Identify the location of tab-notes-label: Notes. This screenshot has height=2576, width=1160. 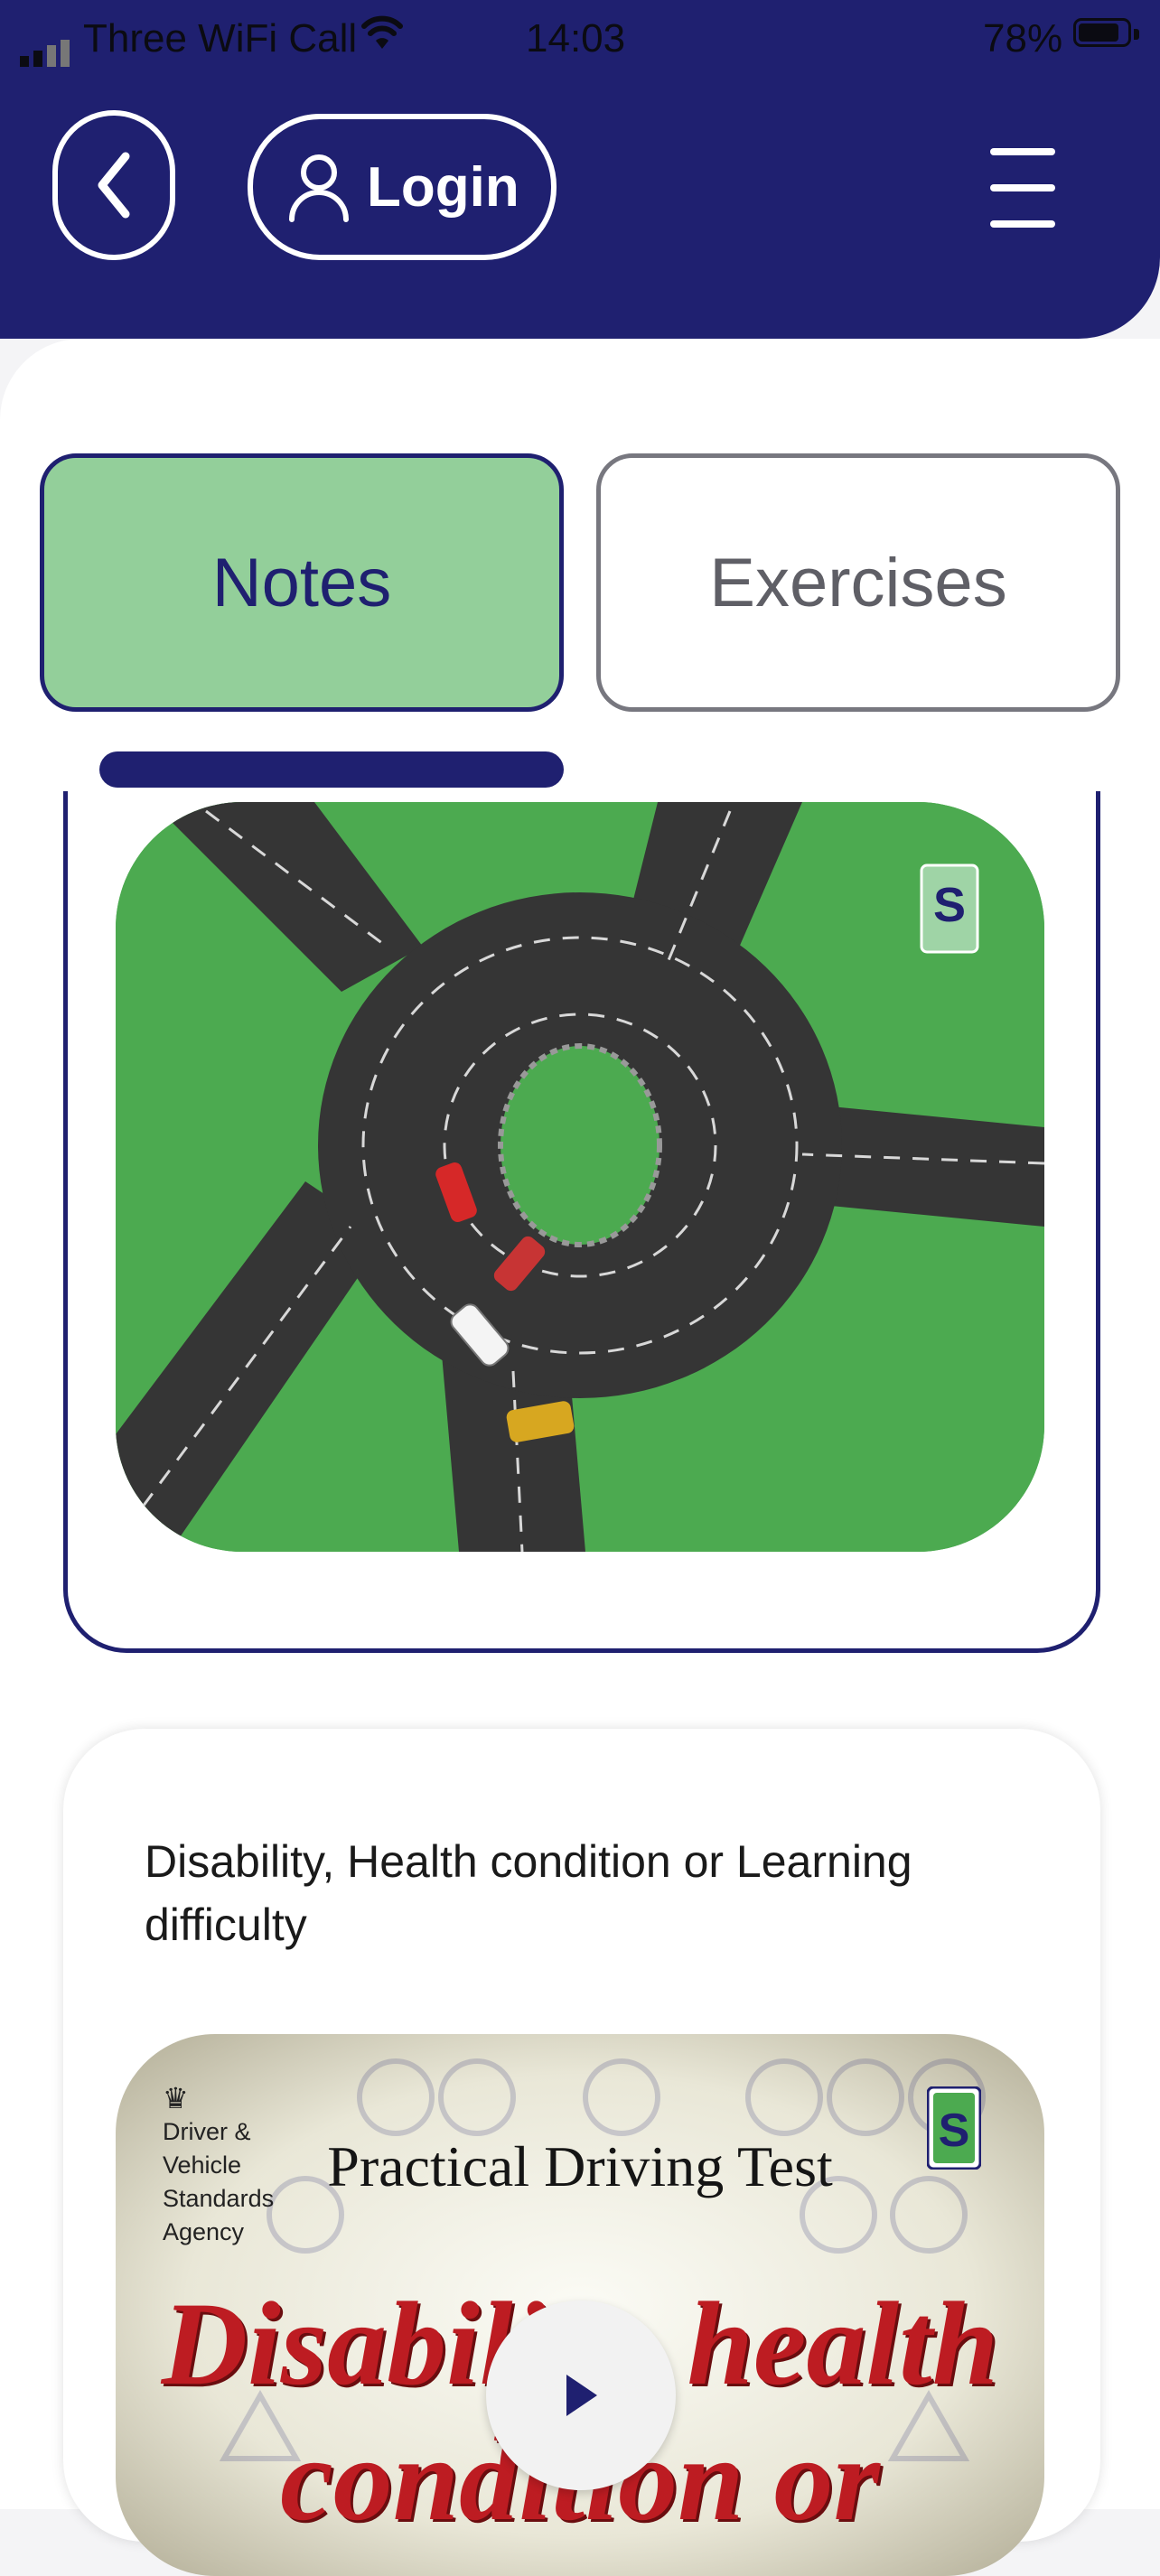
(302, 582).